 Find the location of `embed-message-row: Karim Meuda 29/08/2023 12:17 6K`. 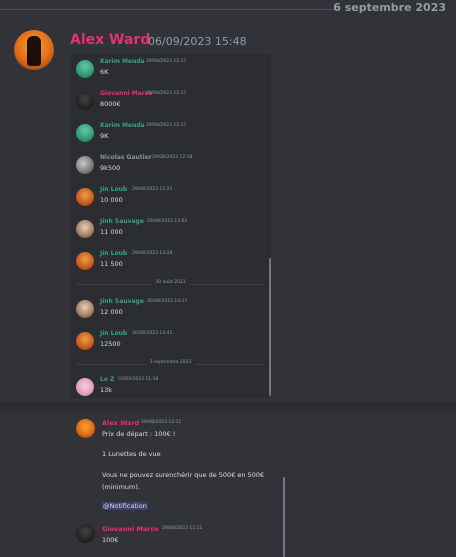

embed-message-row: Karim Meuda 29/08/2023 12:17 6K is located at coordinates (170, 69).